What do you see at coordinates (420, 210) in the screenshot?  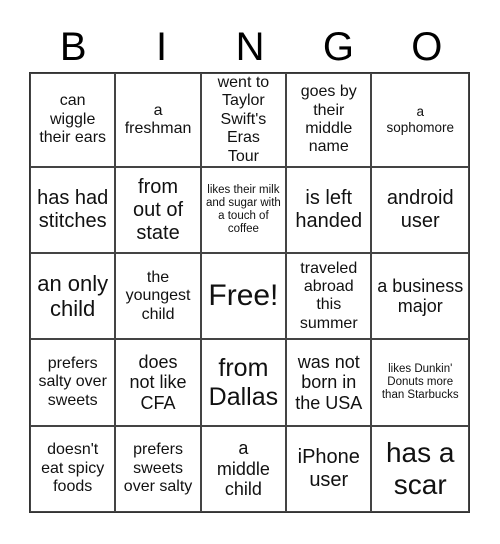 I see `bingo-cell: android user` at bounding box center [420, 210].